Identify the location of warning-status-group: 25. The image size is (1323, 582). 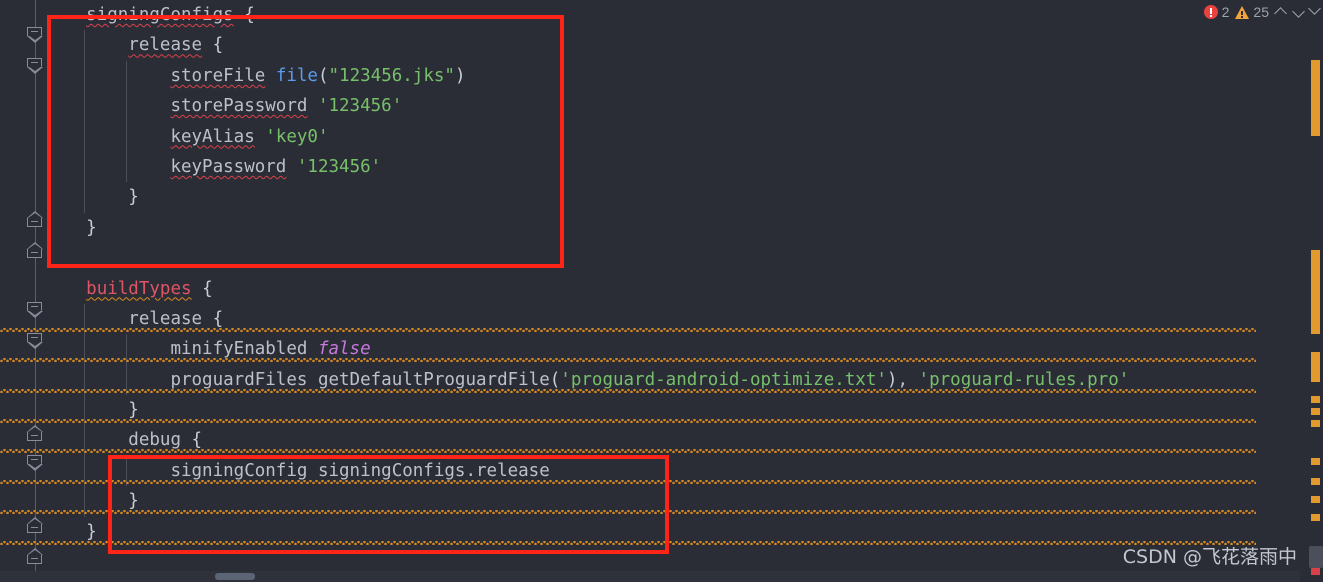
(1252, 12).